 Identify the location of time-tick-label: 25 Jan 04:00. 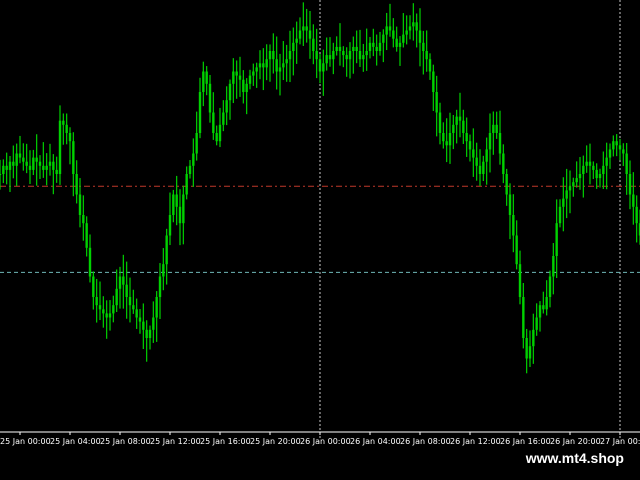
(75, 441).